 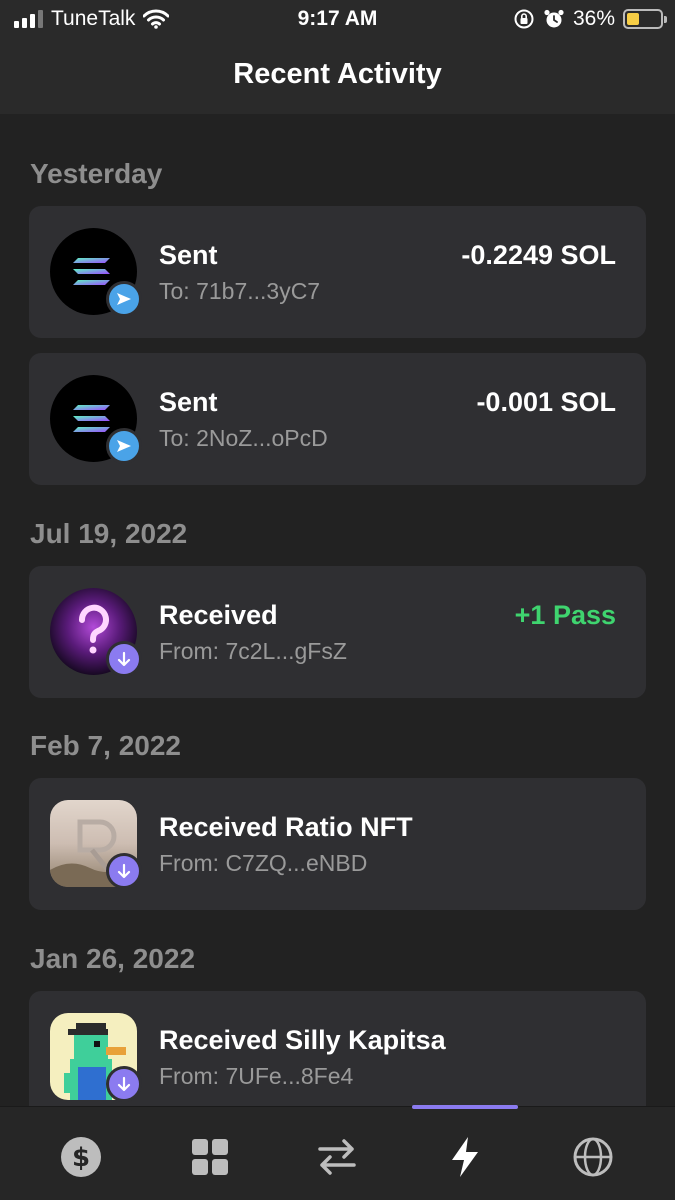 What do you see at coordinates (337, 57) in the screenshot?
I see `top-bar: TuneTalk 9:17 AM 36% Recent Activity` at bounding box center [337, 57].